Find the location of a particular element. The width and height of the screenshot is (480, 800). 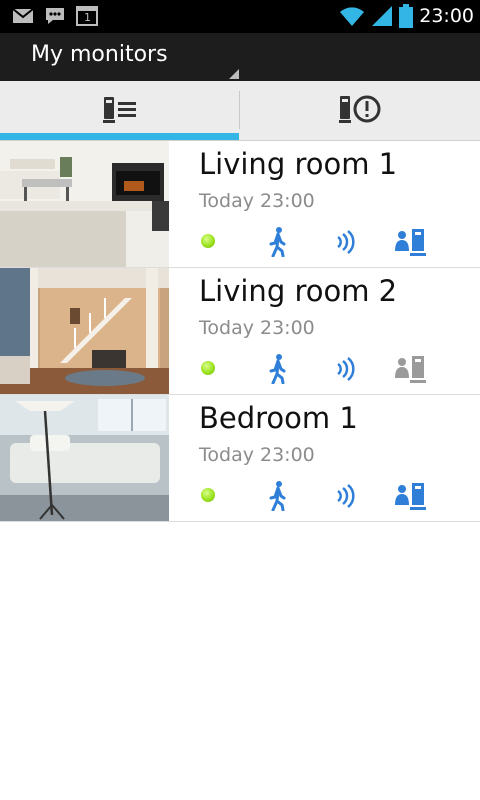

action-bar: My monitors is located at coordinates (240, 57).